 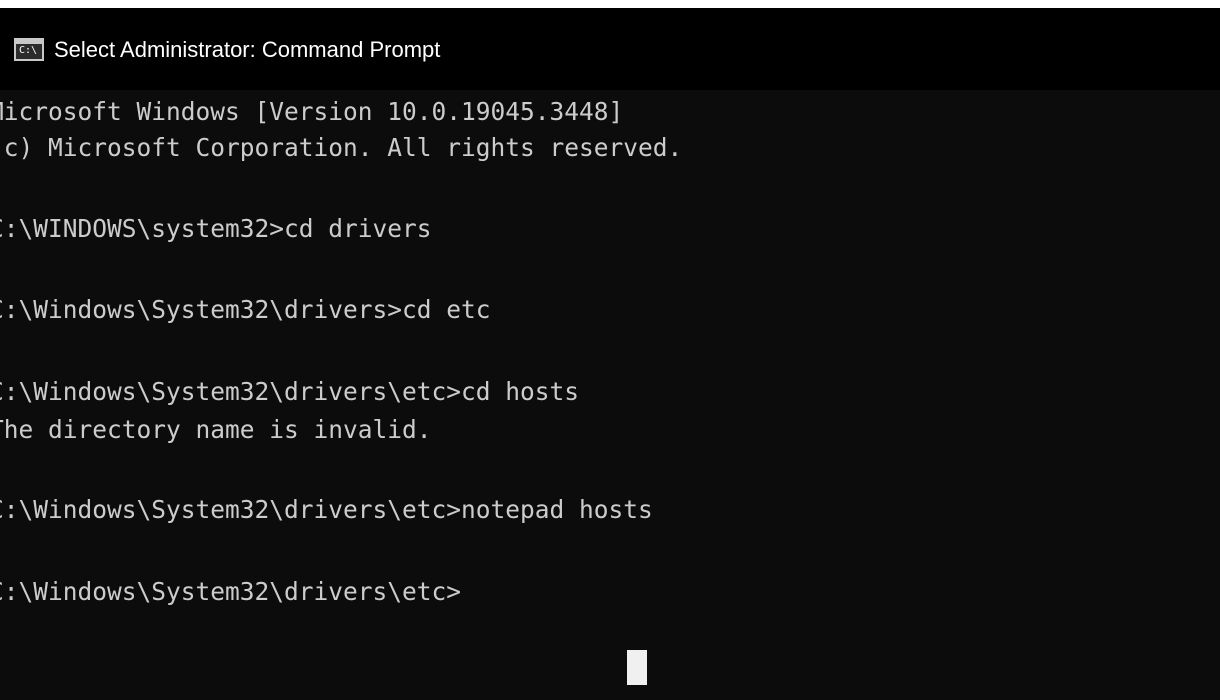 I want to click on text-cursor, so click(x=637, y=667).